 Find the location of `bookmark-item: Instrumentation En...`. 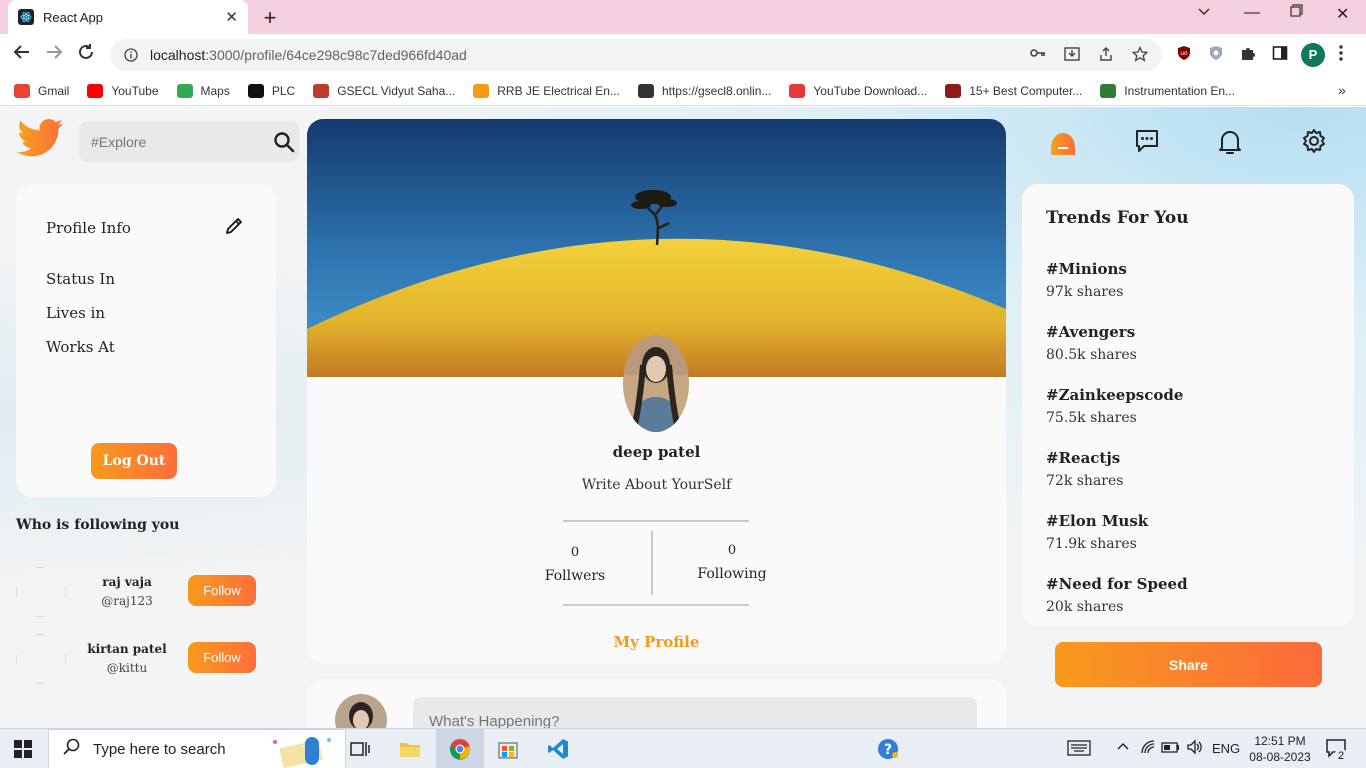

bookmark-item: Instrumentation En... is located at coordinates (1167, 90).